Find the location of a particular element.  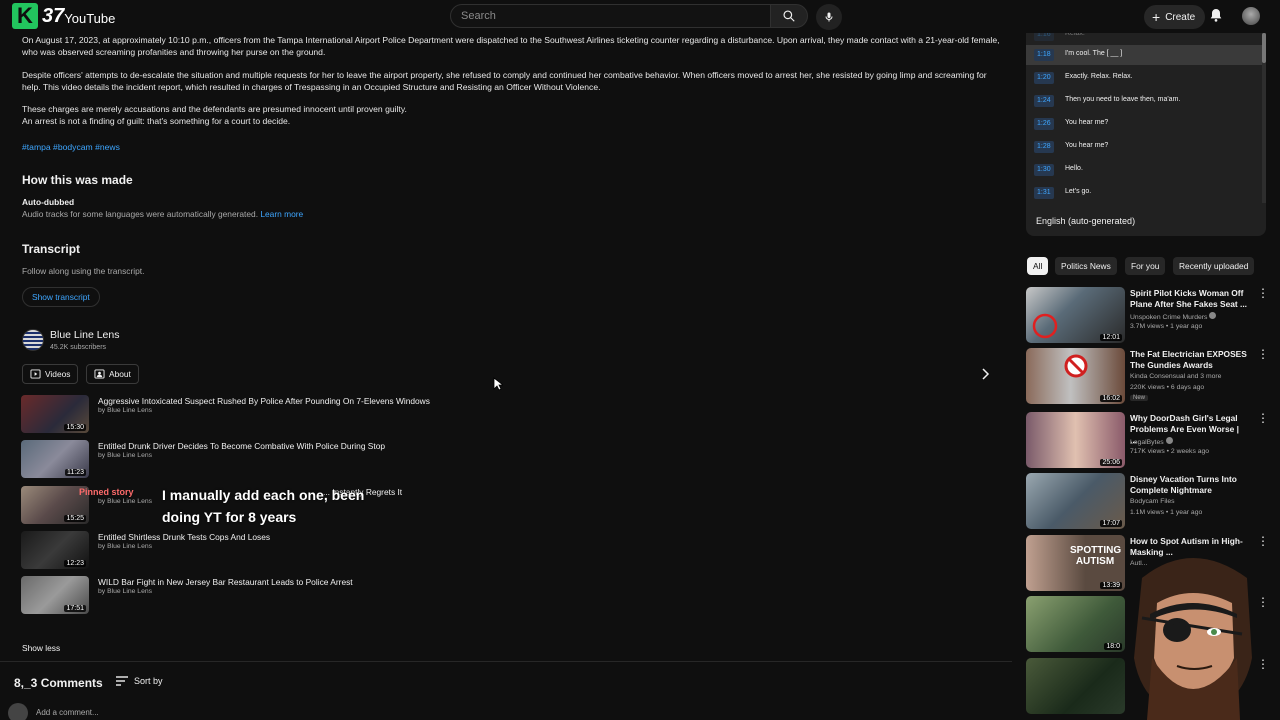

search-button is located at coordinates (789, 16).